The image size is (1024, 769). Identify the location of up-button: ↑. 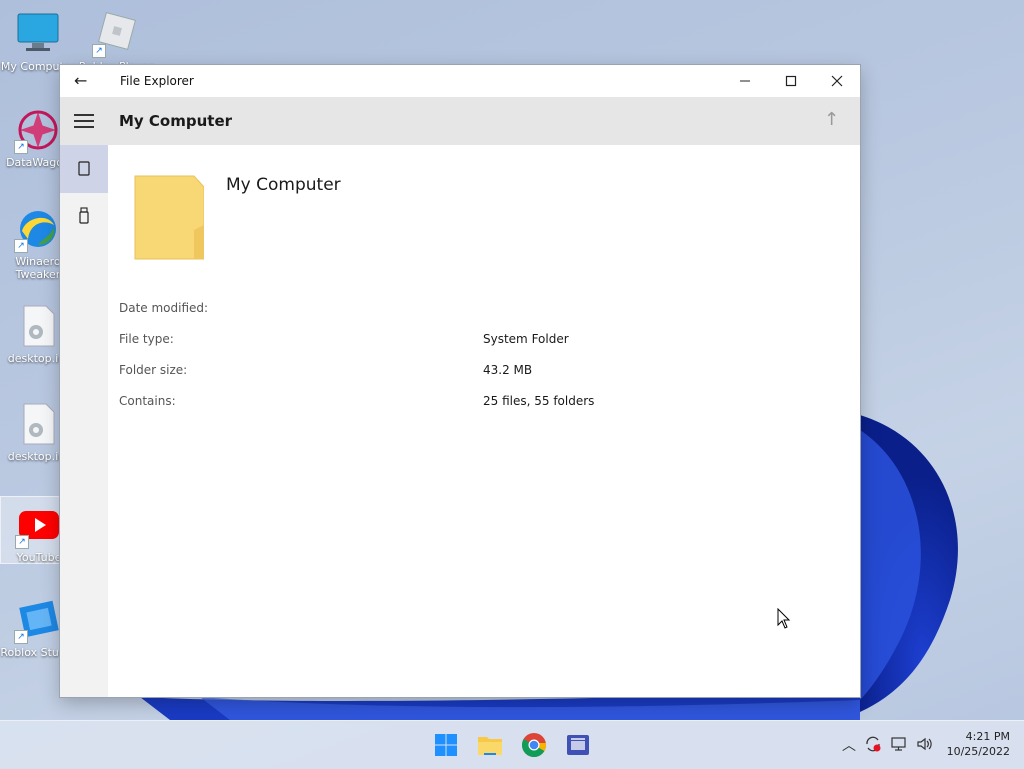
(831, 119).